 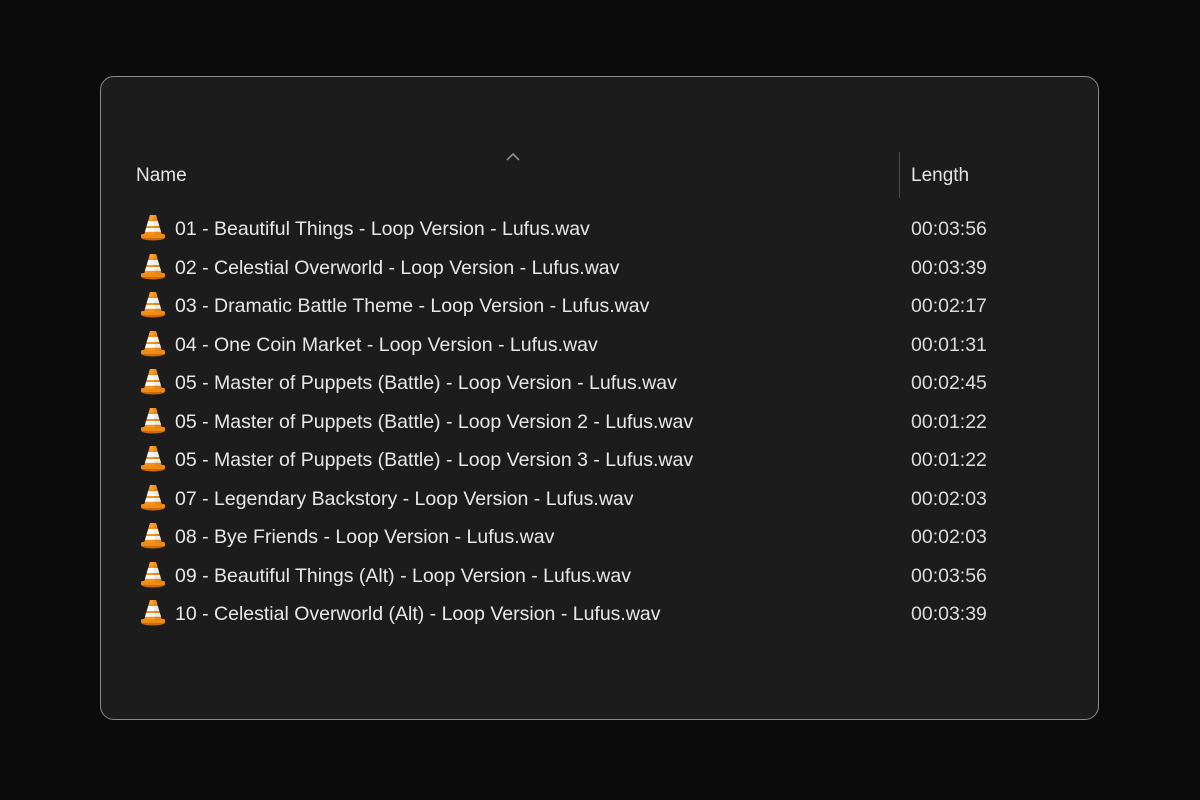 I want to click on chevron-up-icon, so click(x=513, y=156).